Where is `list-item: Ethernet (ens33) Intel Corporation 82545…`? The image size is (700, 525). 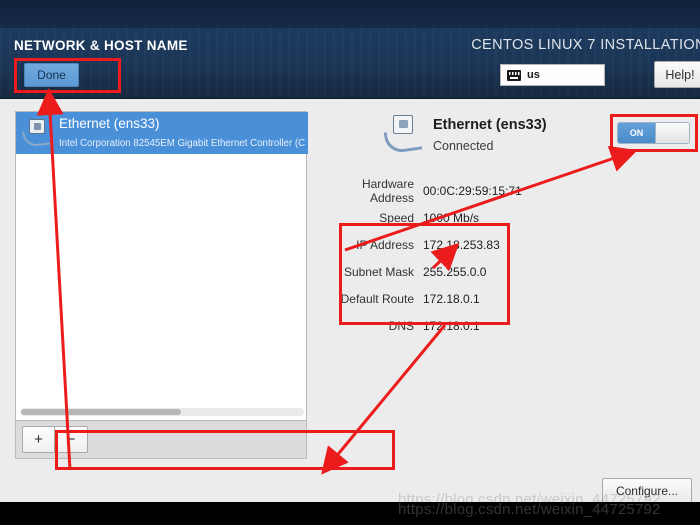 list-item: Ethernet (ens33) Intel Corporation 82545… is located at coordinates (162, 133).